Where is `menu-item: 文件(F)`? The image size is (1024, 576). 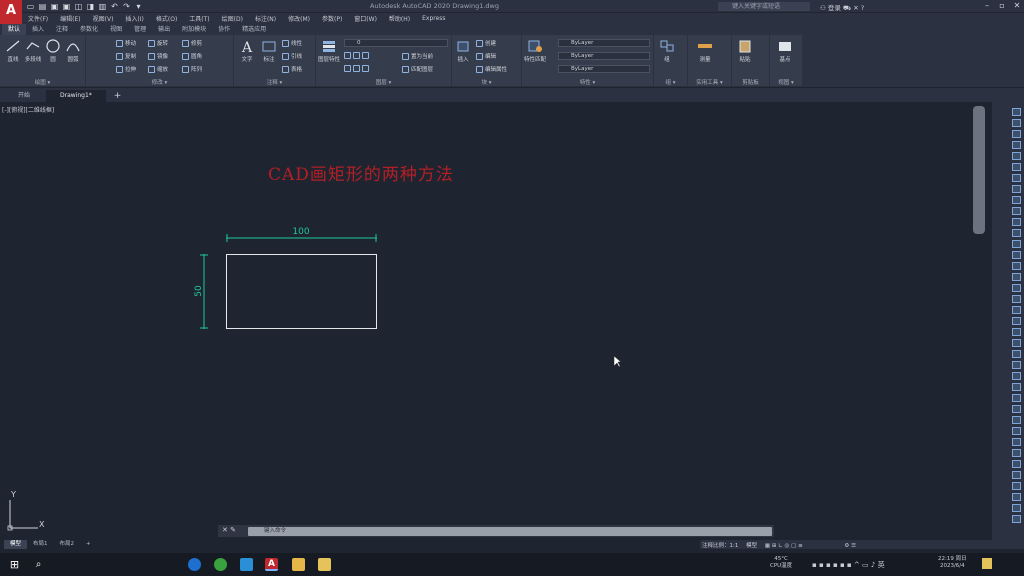
menu-item: 文件(F) is located at coordinates (38, 18).